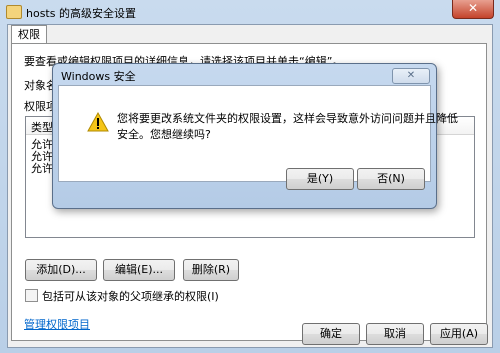 This screenshot has height=353, width=500. Describe the element at coordinates (395, 334) in the screenshot. I see `cancel-button: 取消` at that location.